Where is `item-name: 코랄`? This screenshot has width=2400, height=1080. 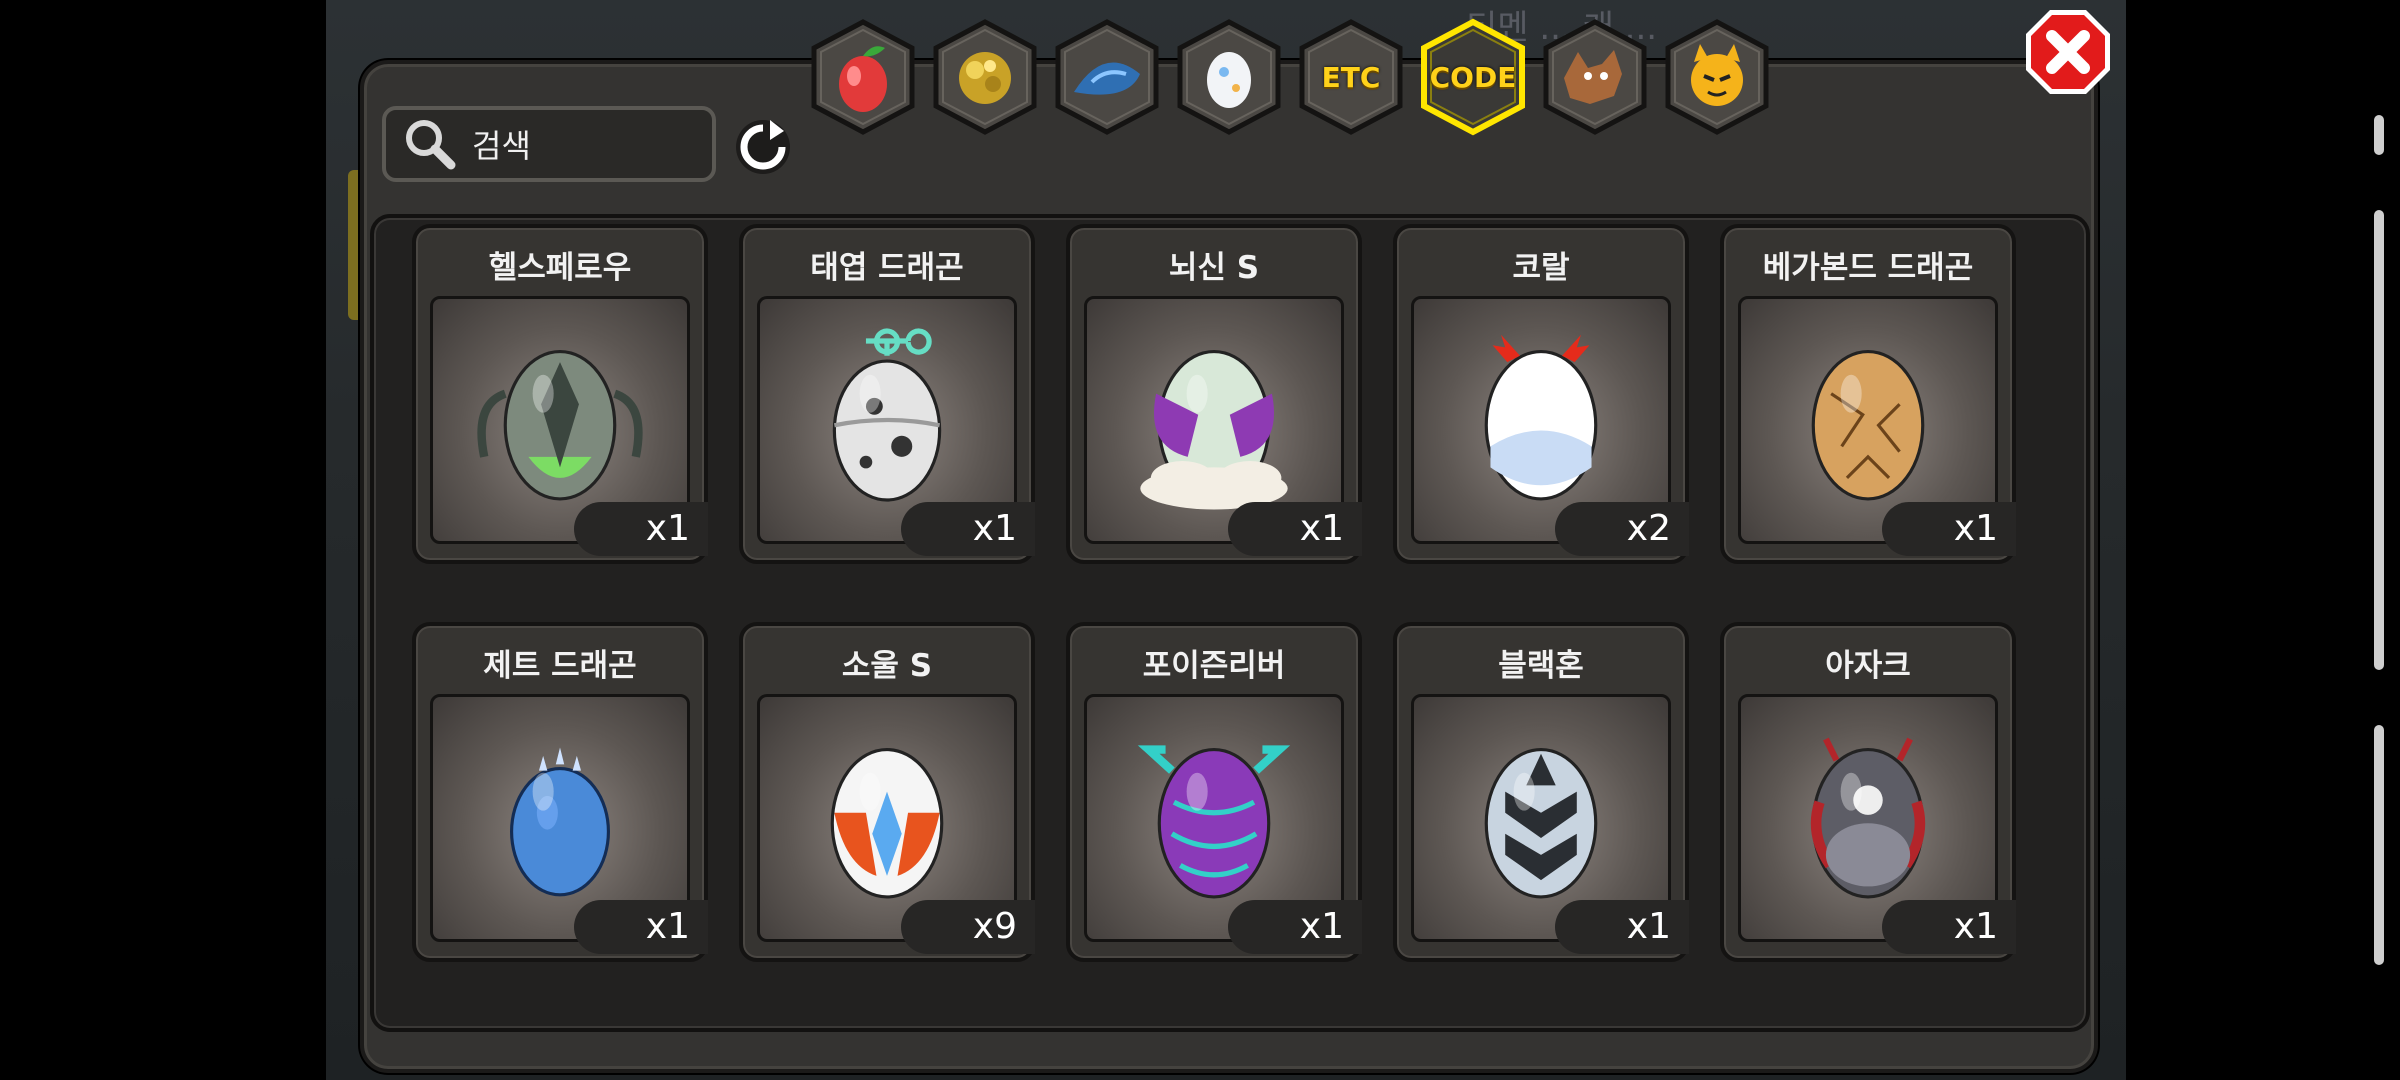
item-name: 코랄 is located at coordinates (1541, 268).